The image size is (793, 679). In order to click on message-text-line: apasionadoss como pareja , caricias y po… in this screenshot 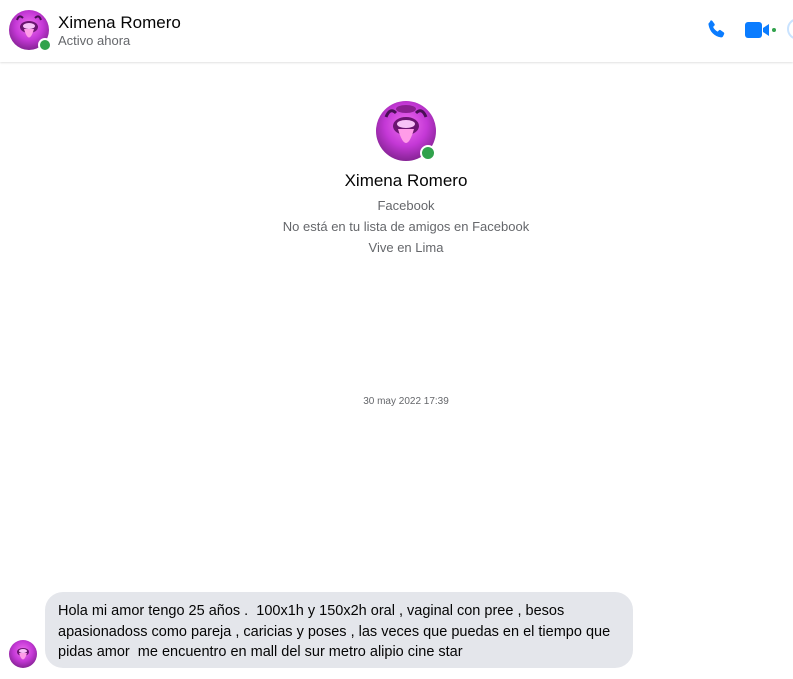, I will do `click(334, 631)`.